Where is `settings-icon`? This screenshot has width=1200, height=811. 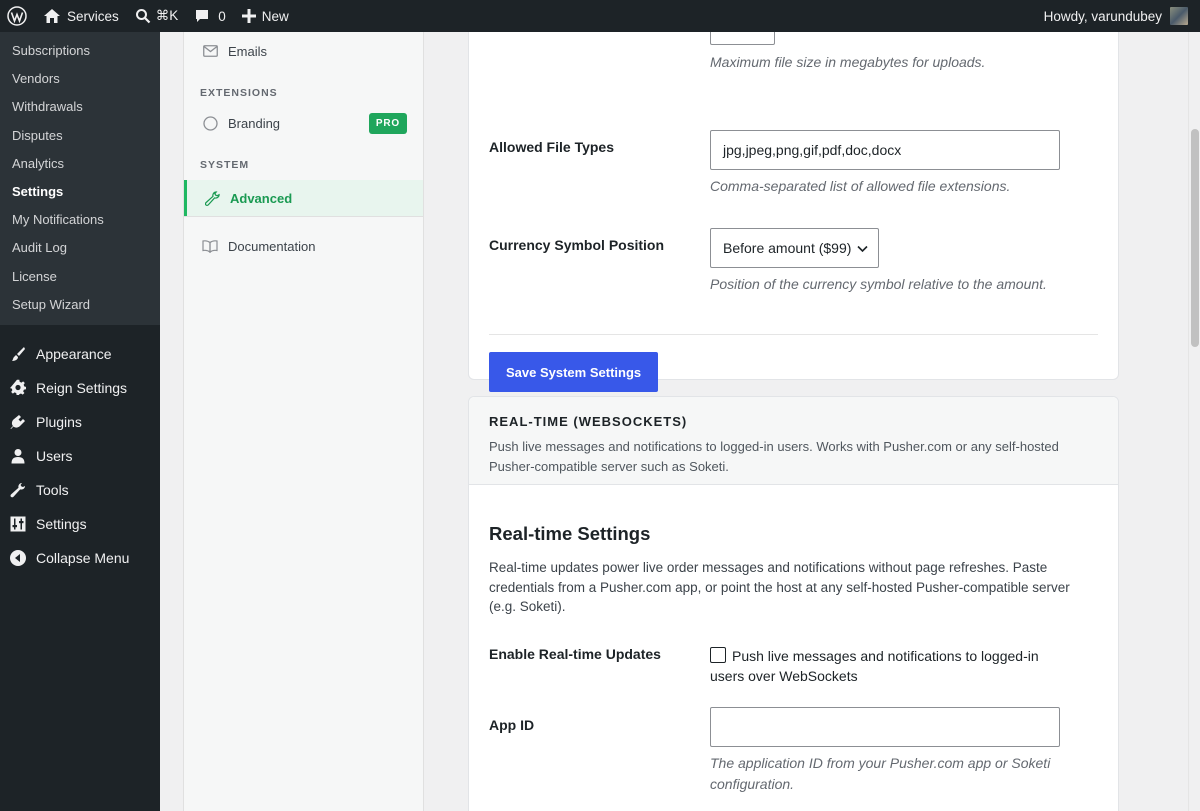 settings-icon is located at coordinates (18, 524).